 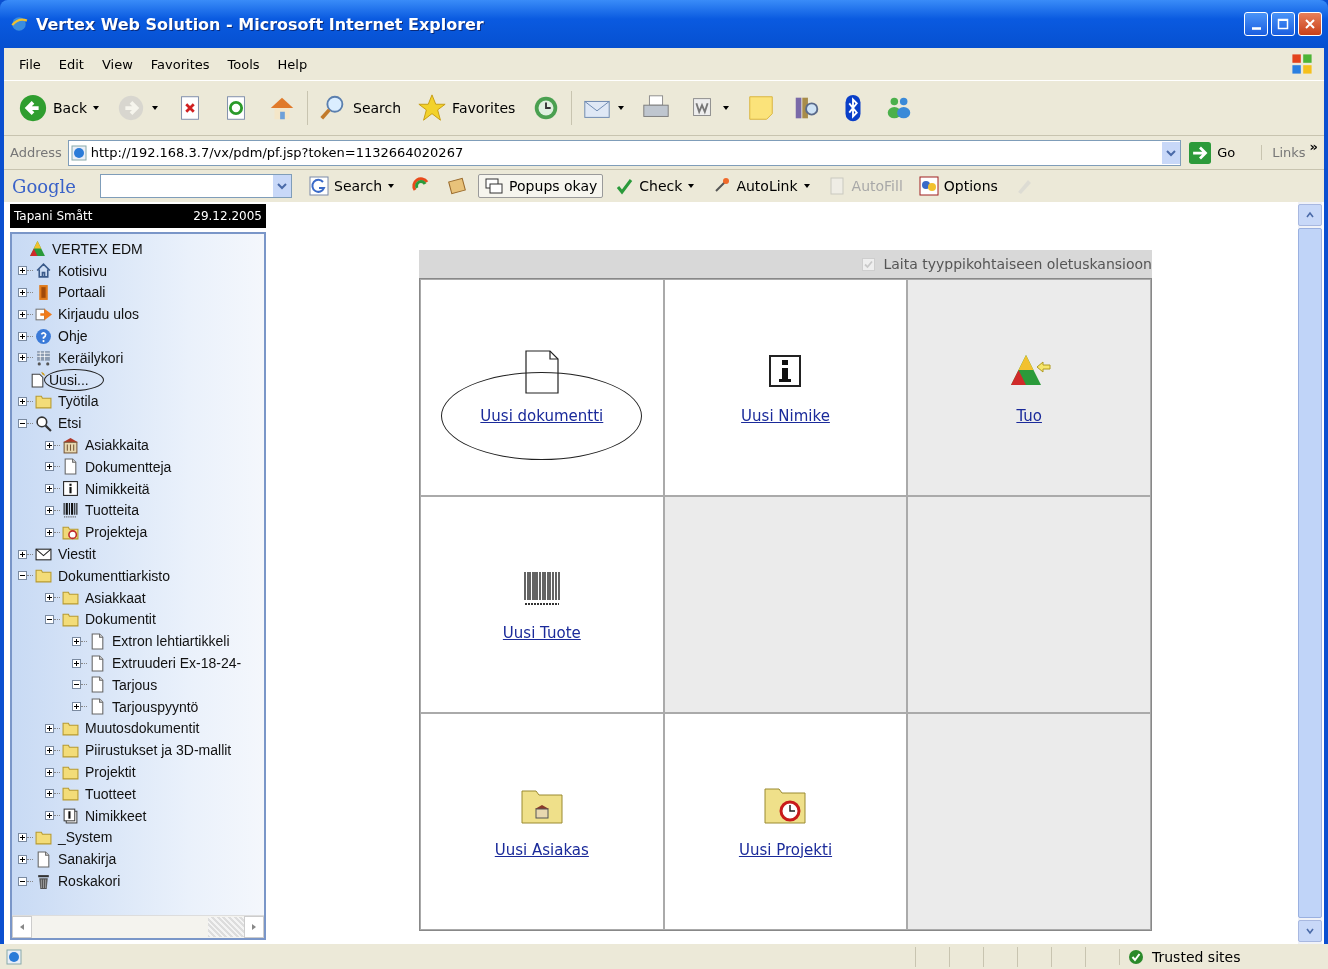 I want to click on check-icon, so click(x=624, y=186).